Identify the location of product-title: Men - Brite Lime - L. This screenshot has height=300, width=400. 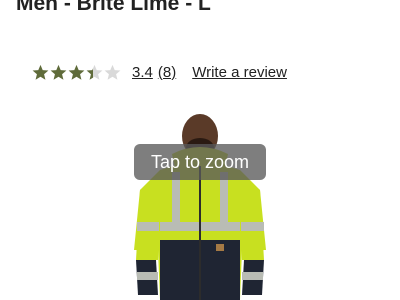
(113, 7).